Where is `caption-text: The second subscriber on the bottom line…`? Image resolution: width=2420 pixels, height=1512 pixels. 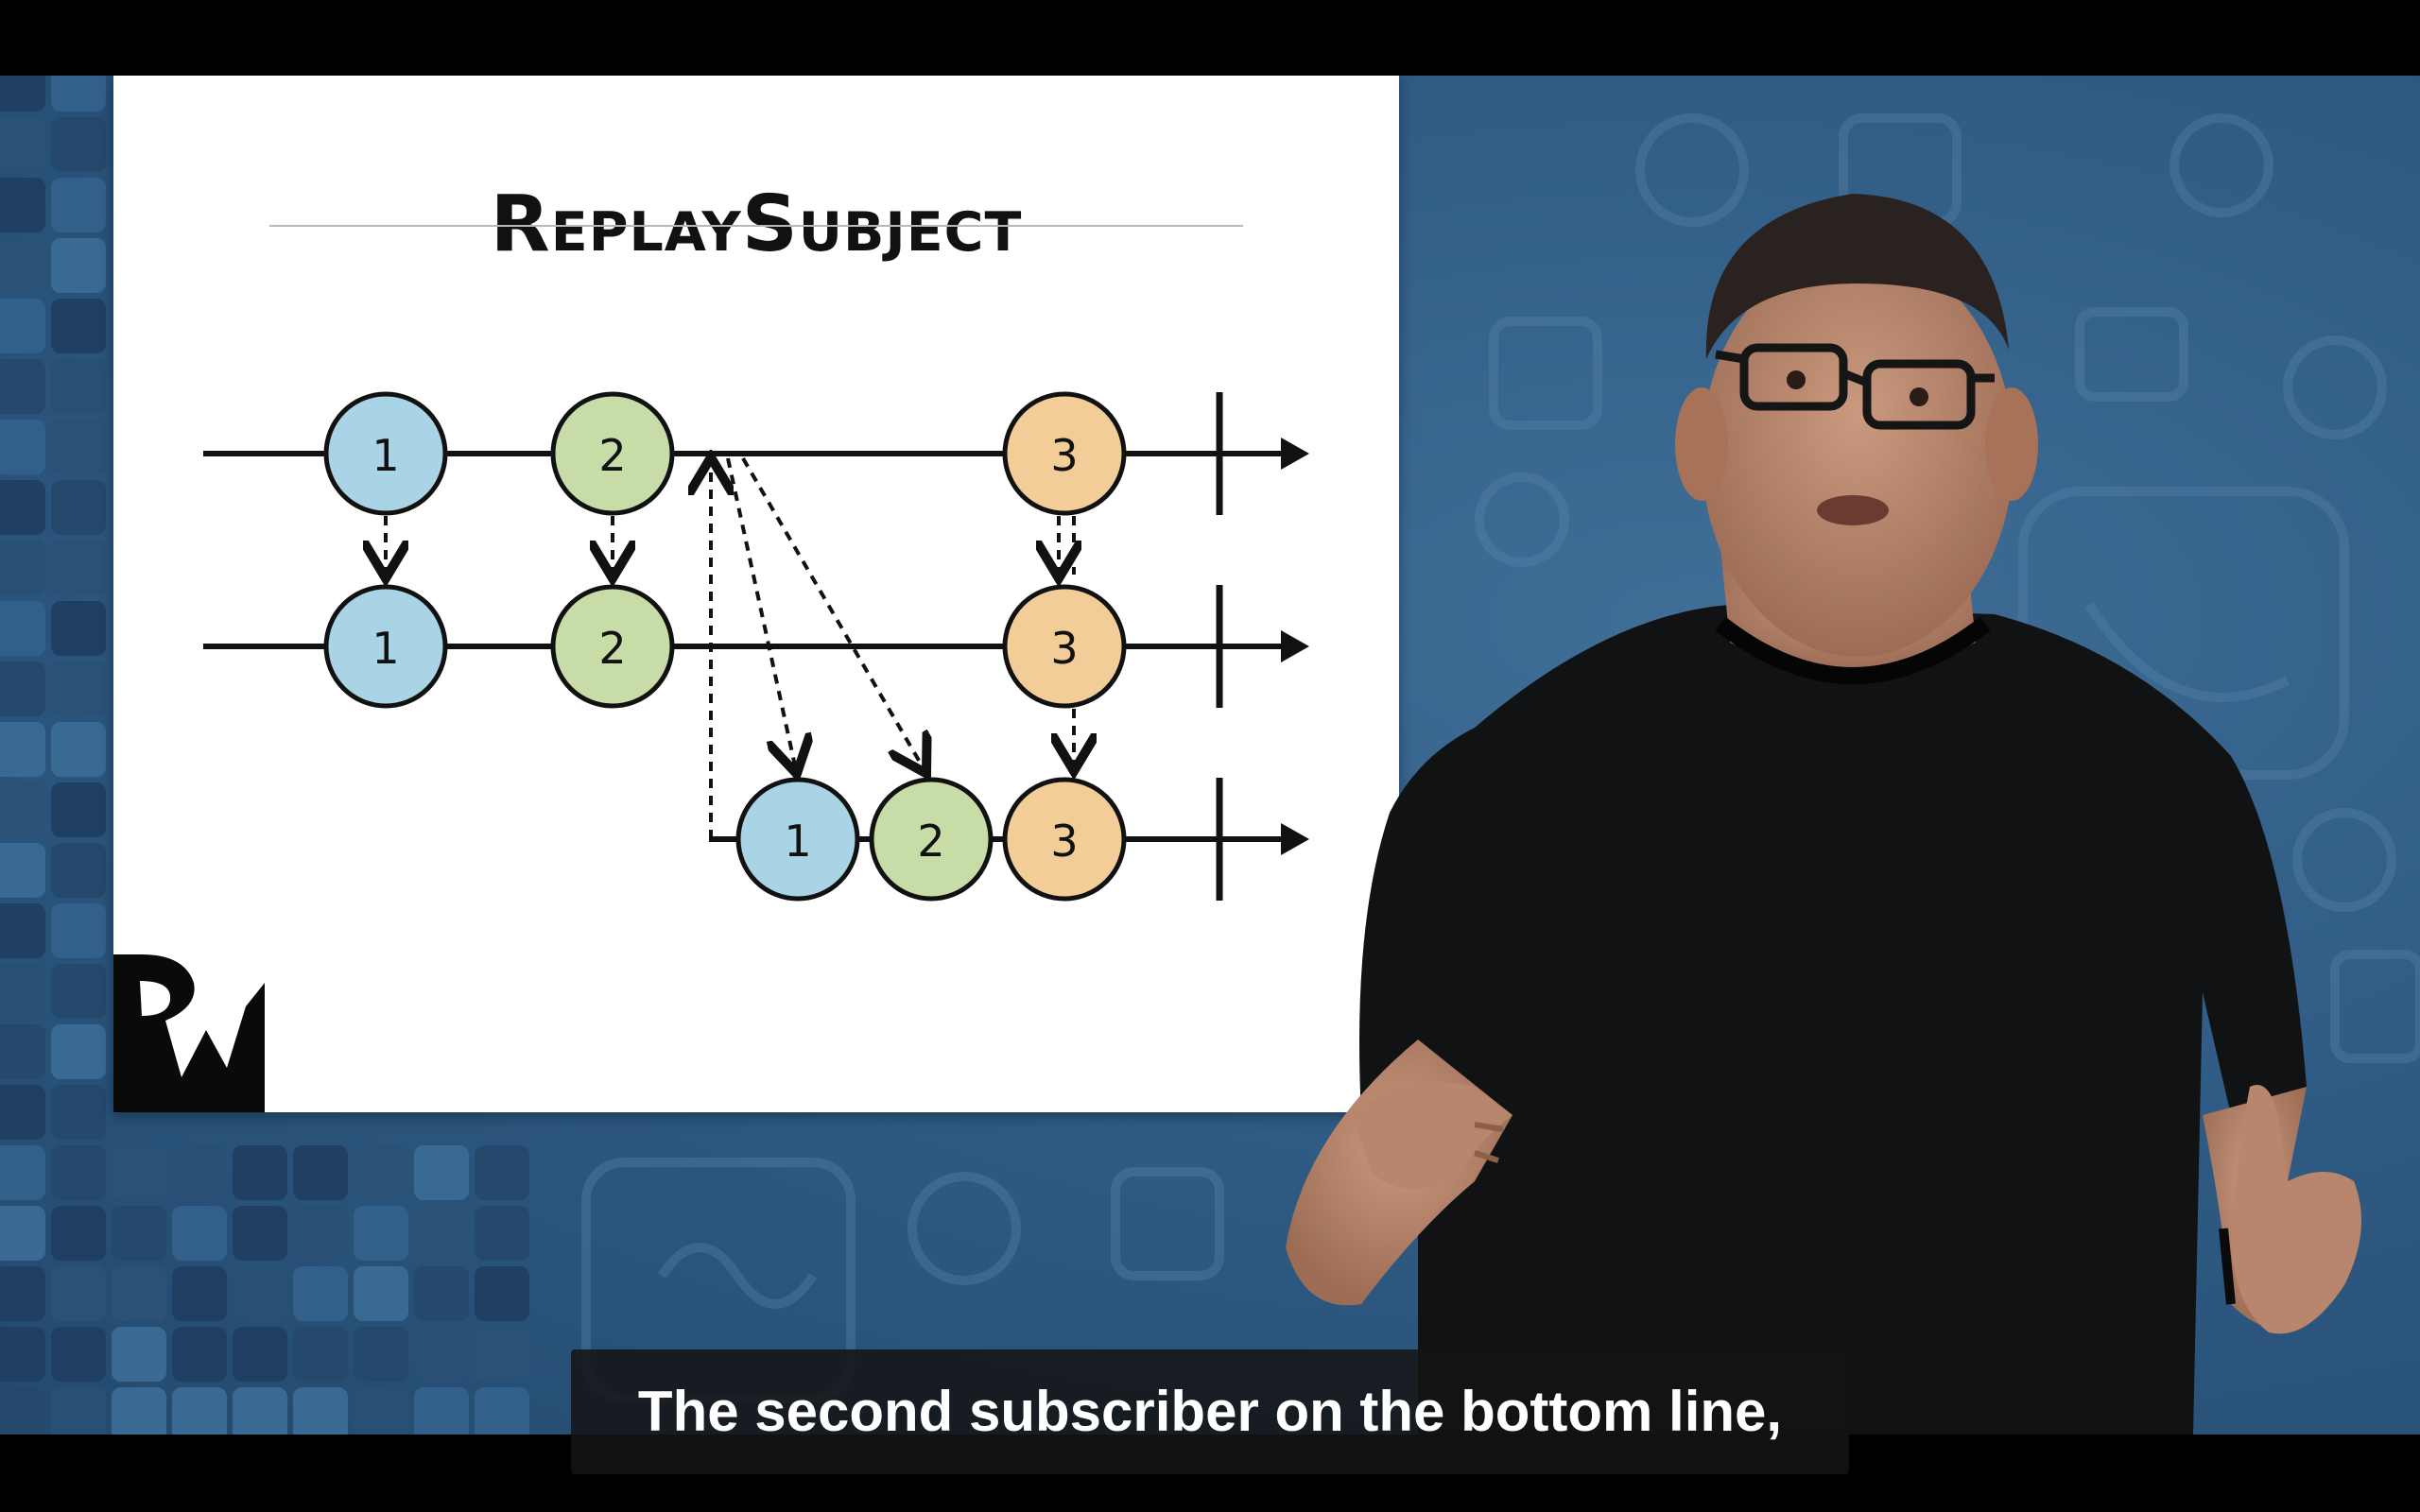 caption-text: The second subscriber on the bottom line… is located at coordinates (1210, 1411).